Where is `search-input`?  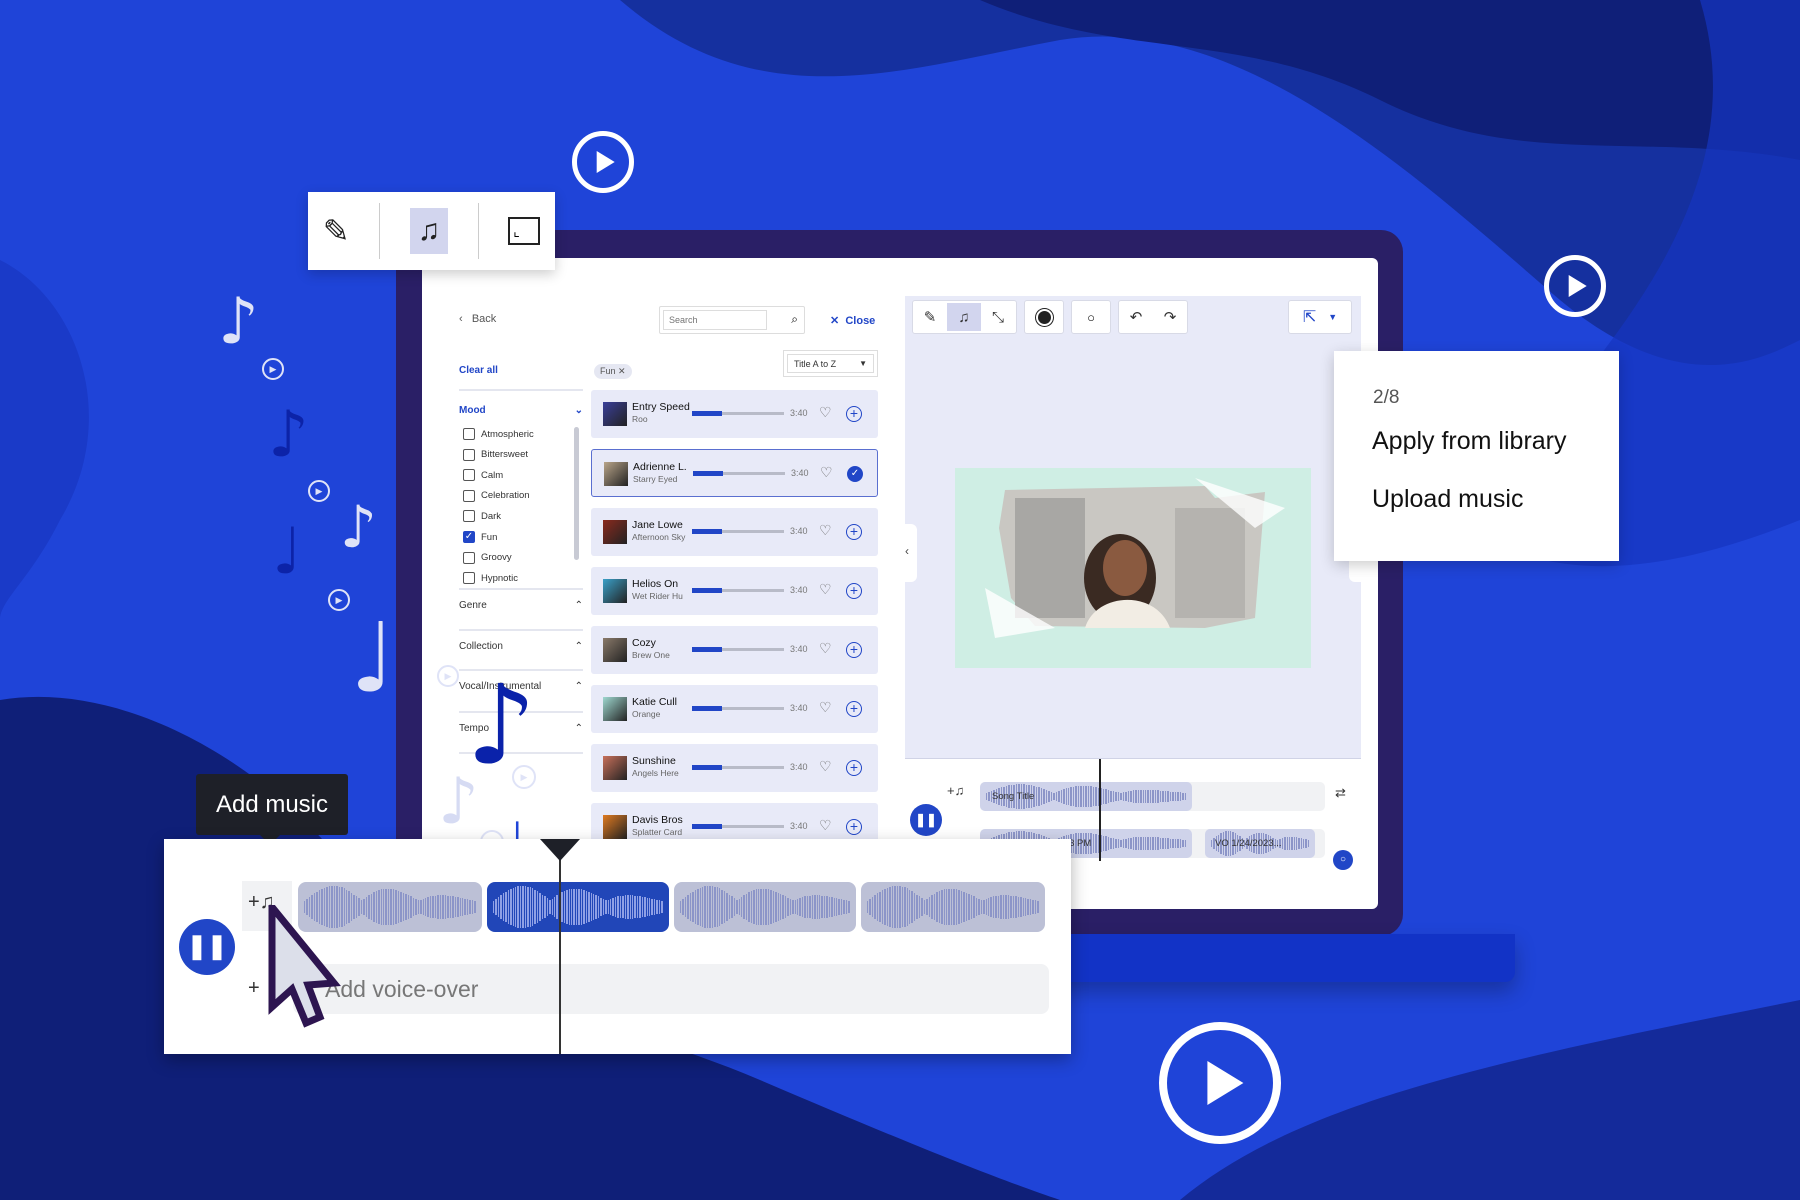
search-input is located at coordinates (715, 320).